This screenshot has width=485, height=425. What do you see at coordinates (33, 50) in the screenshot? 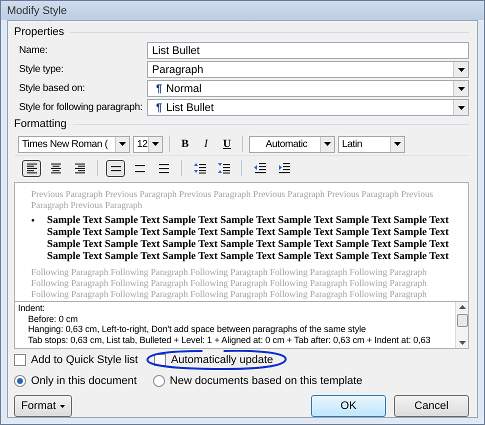
I see `field-label: Name:` at bounding box center [33, 50].